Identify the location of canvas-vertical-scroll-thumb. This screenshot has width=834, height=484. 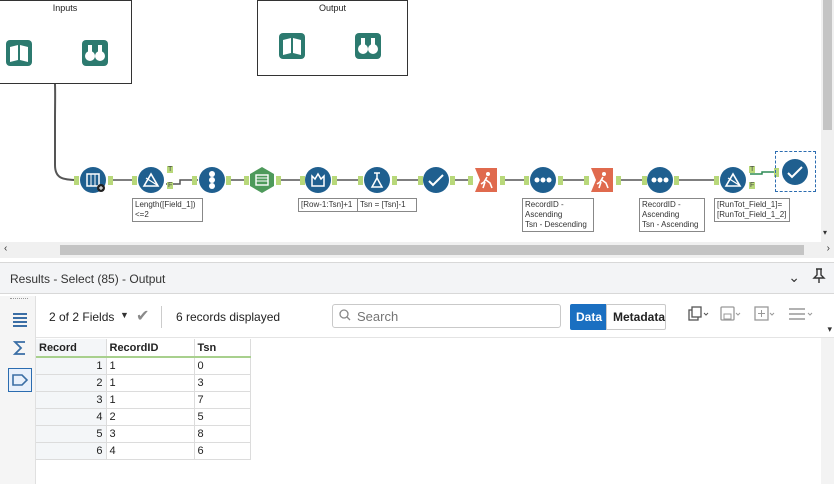
(827, 65).